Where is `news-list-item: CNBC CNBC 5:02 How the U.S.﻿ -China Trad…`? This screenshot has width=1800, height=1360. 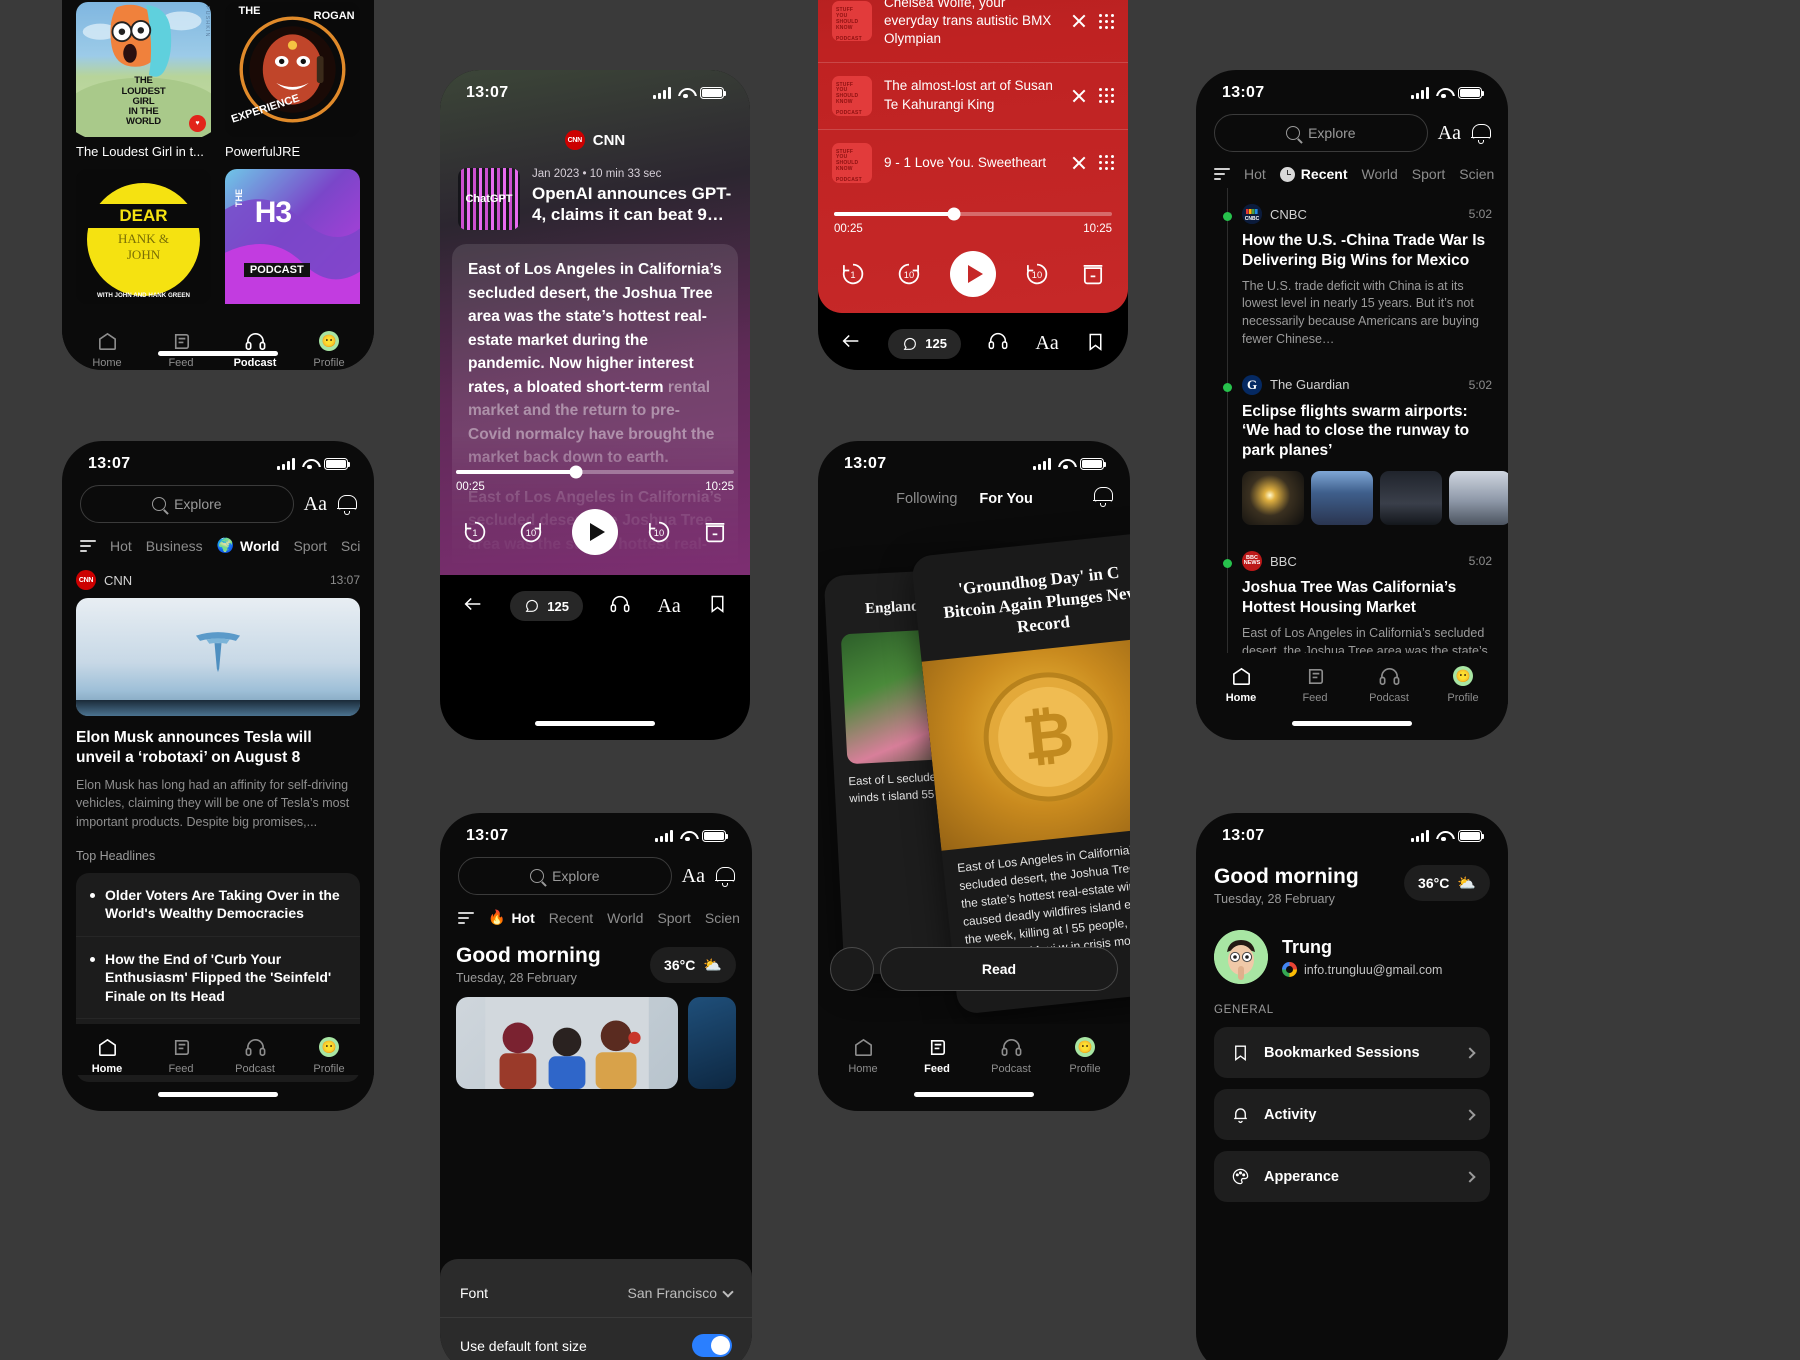 news-list-item: CNBC CNBC 5:02 How the U.S.﻿ -China Trad… is located at coordinates (1352, 277).